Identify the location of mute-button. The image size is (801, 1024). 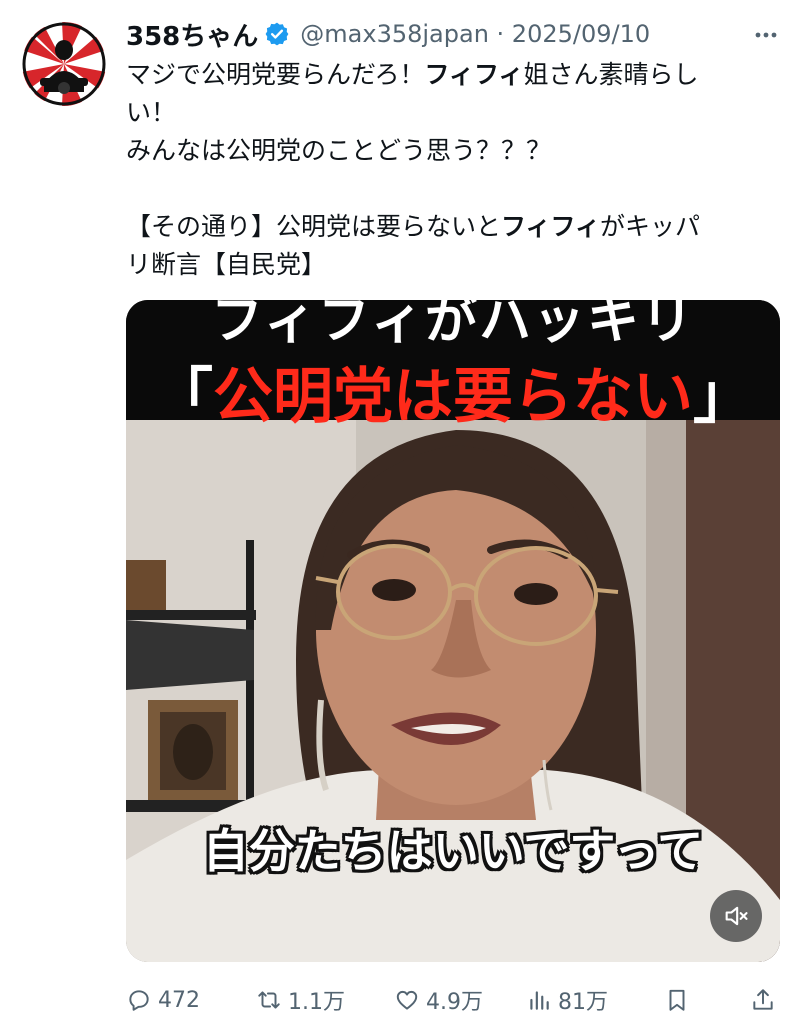
(736, 916).